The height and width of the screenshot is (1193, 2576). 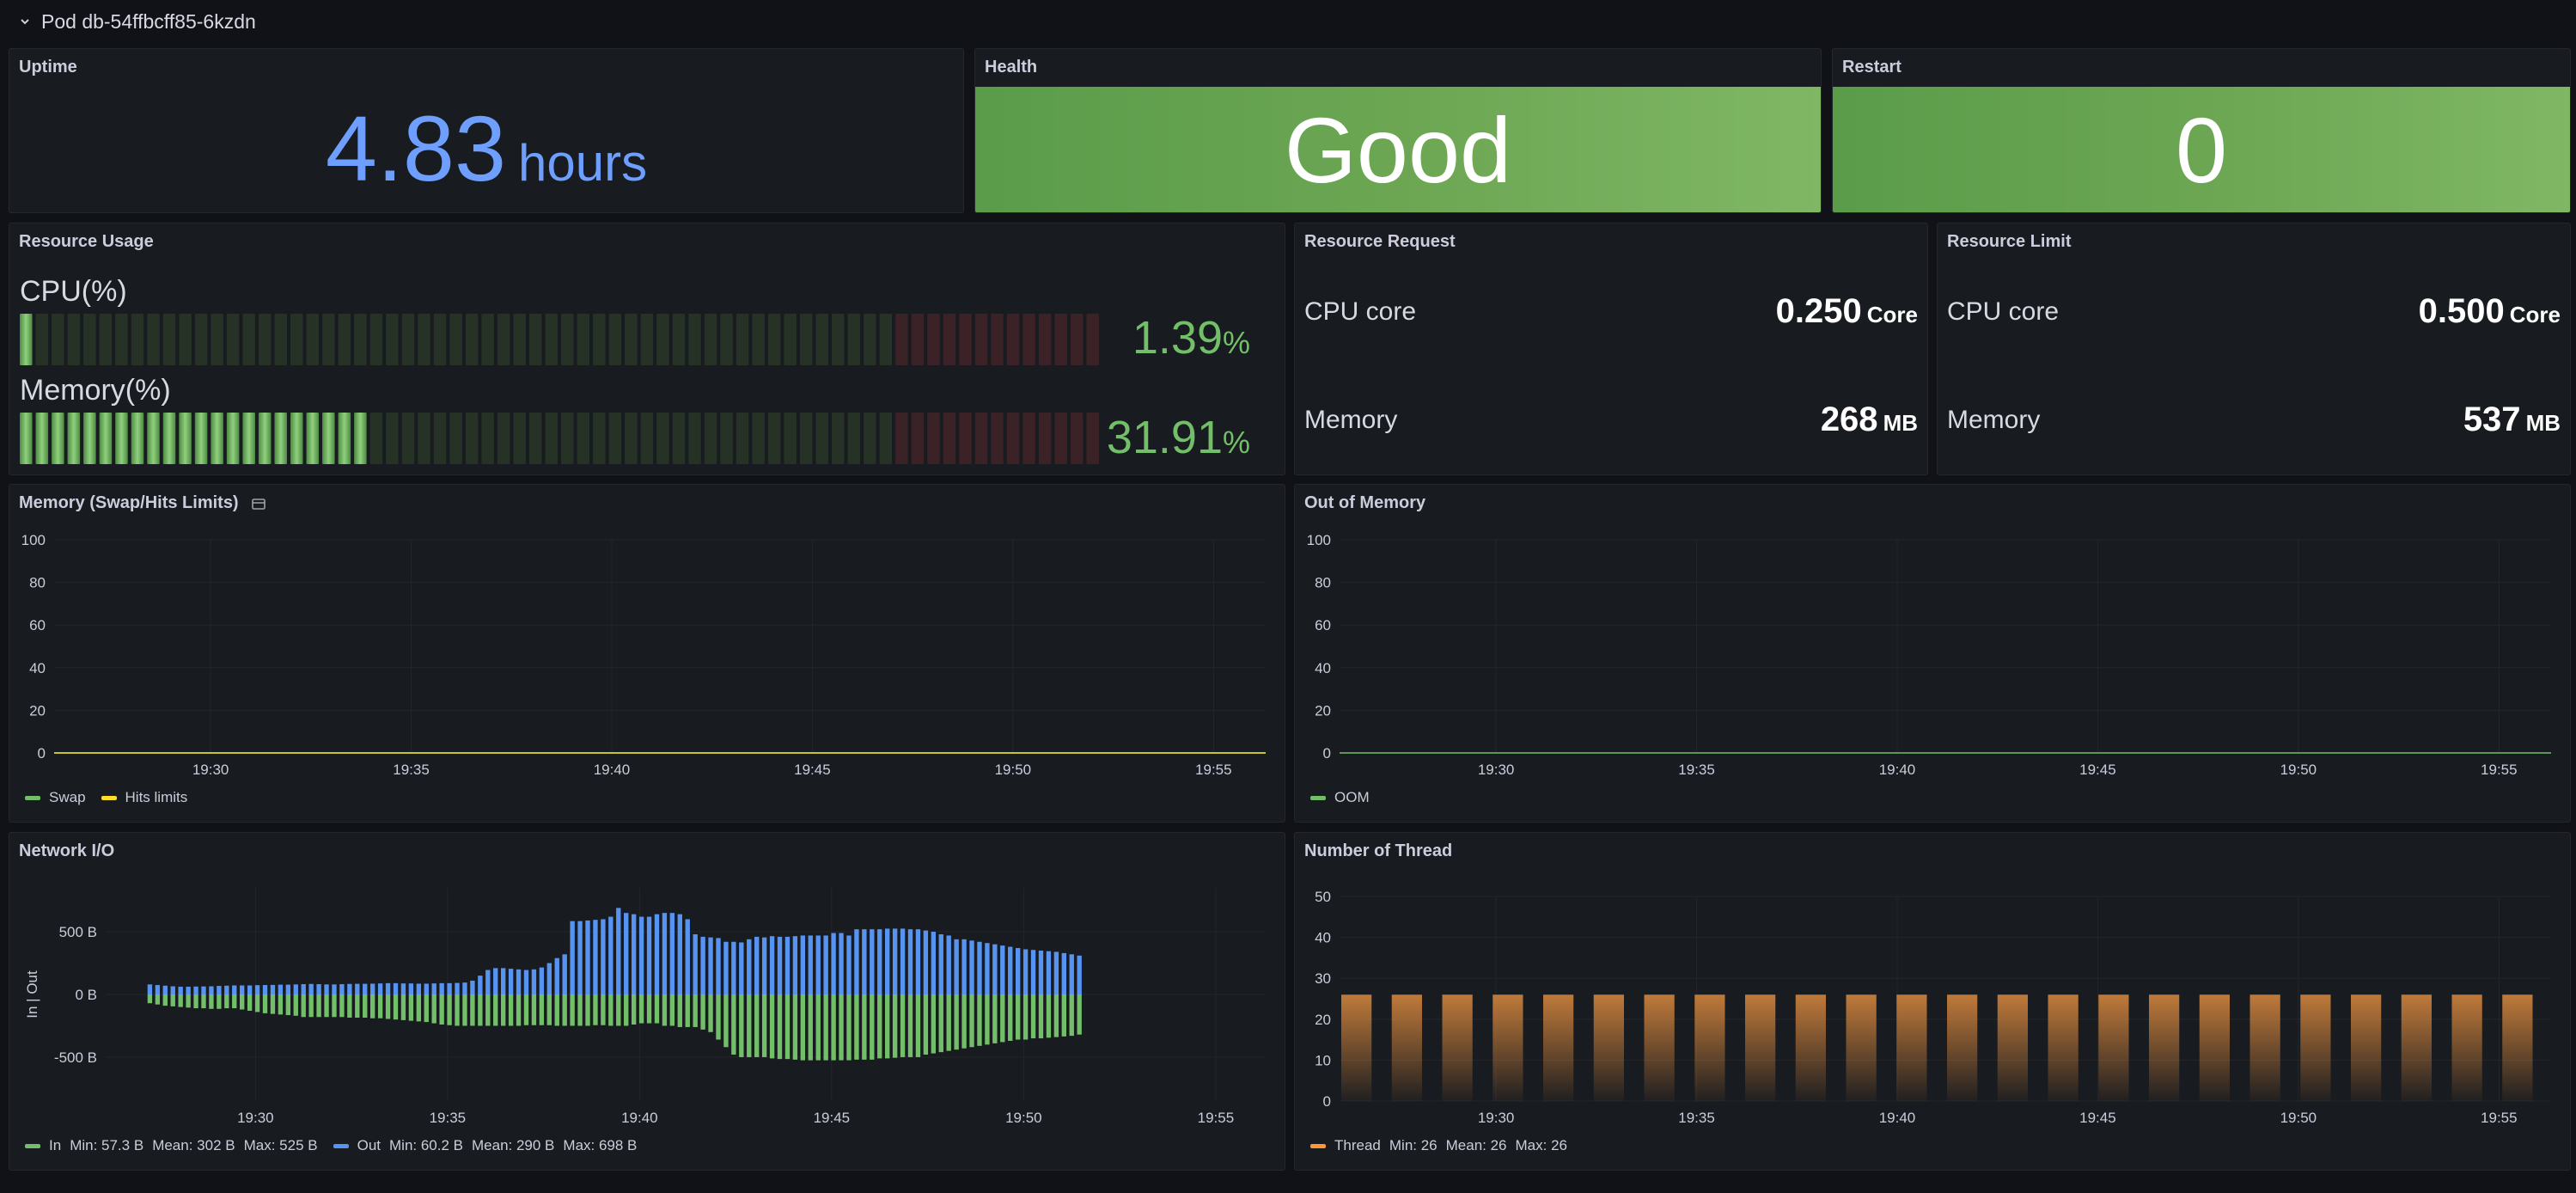 What do you see at coordinates (75, 1057) in the screenshot?
I see `y-tick-label: -500 B` at bounding box center [75, 1057].